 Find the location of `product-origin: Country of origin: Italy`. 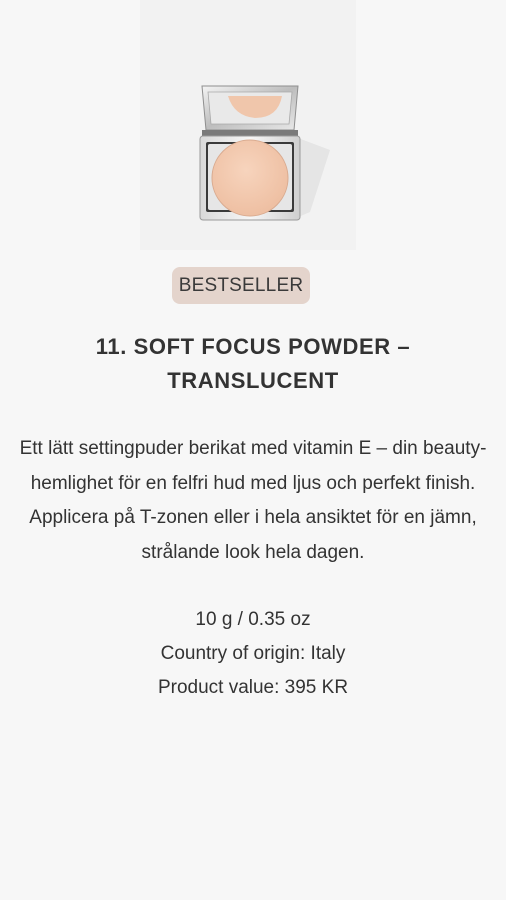

product-origin: Country of origin: Italy is located at coordinates (253, 653).